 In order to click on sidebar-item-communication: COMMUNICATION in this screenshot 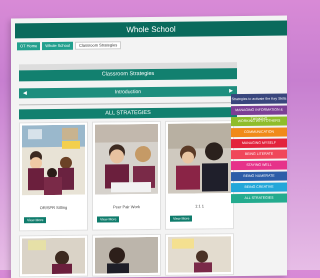, I will do `click(259, 132)`.